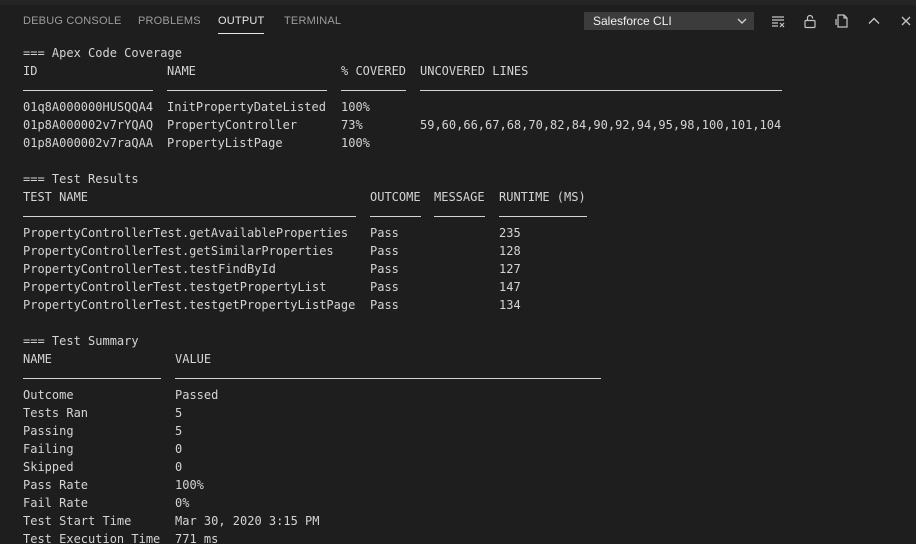  What do you see at coordinates (88, 143) in the screenshot?
I see `coverage-id: 01p8A000002v7raQAA` at bounding box center [88, 143].